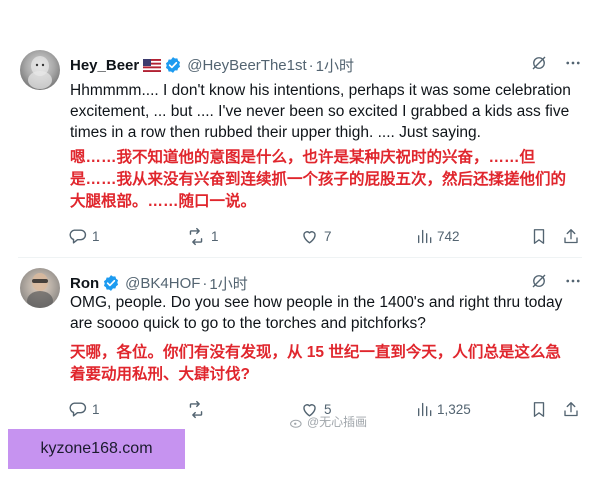 This screenshot has height=480, width=600. Describe the element at coordinates (448, 236) in the screenshot. I see `views-count: 742` at that location.